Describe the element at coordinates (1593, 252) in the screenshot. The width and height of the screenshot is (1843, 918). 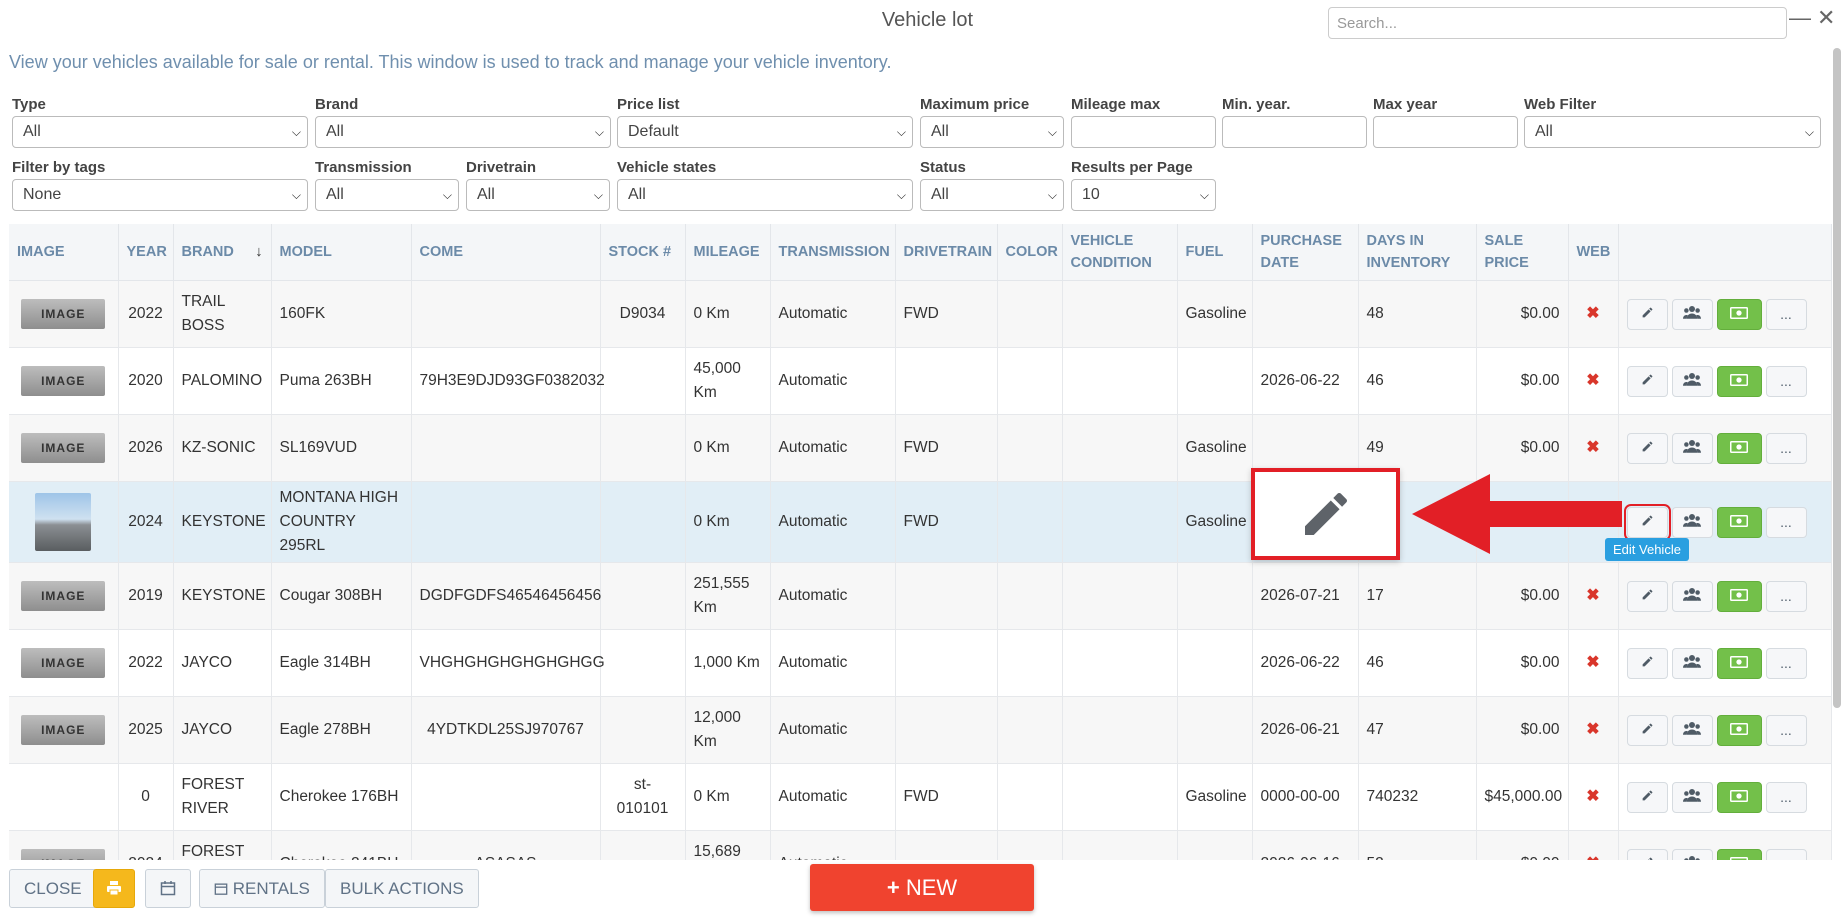
I see `col-web: WEB` at that location.